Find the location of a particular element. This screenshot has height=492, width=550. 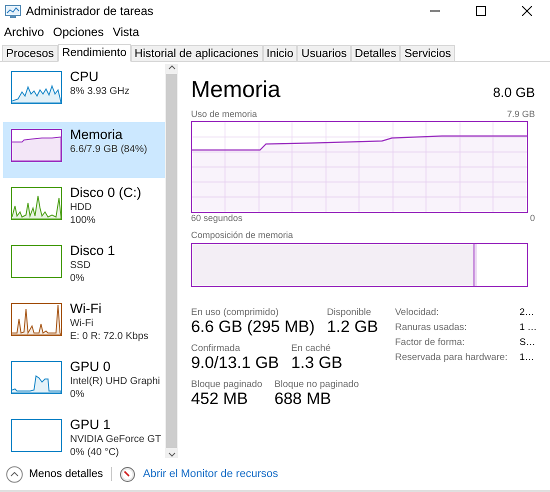

device-stat: 0% (40 °C) is located at coordinates (95, 452).